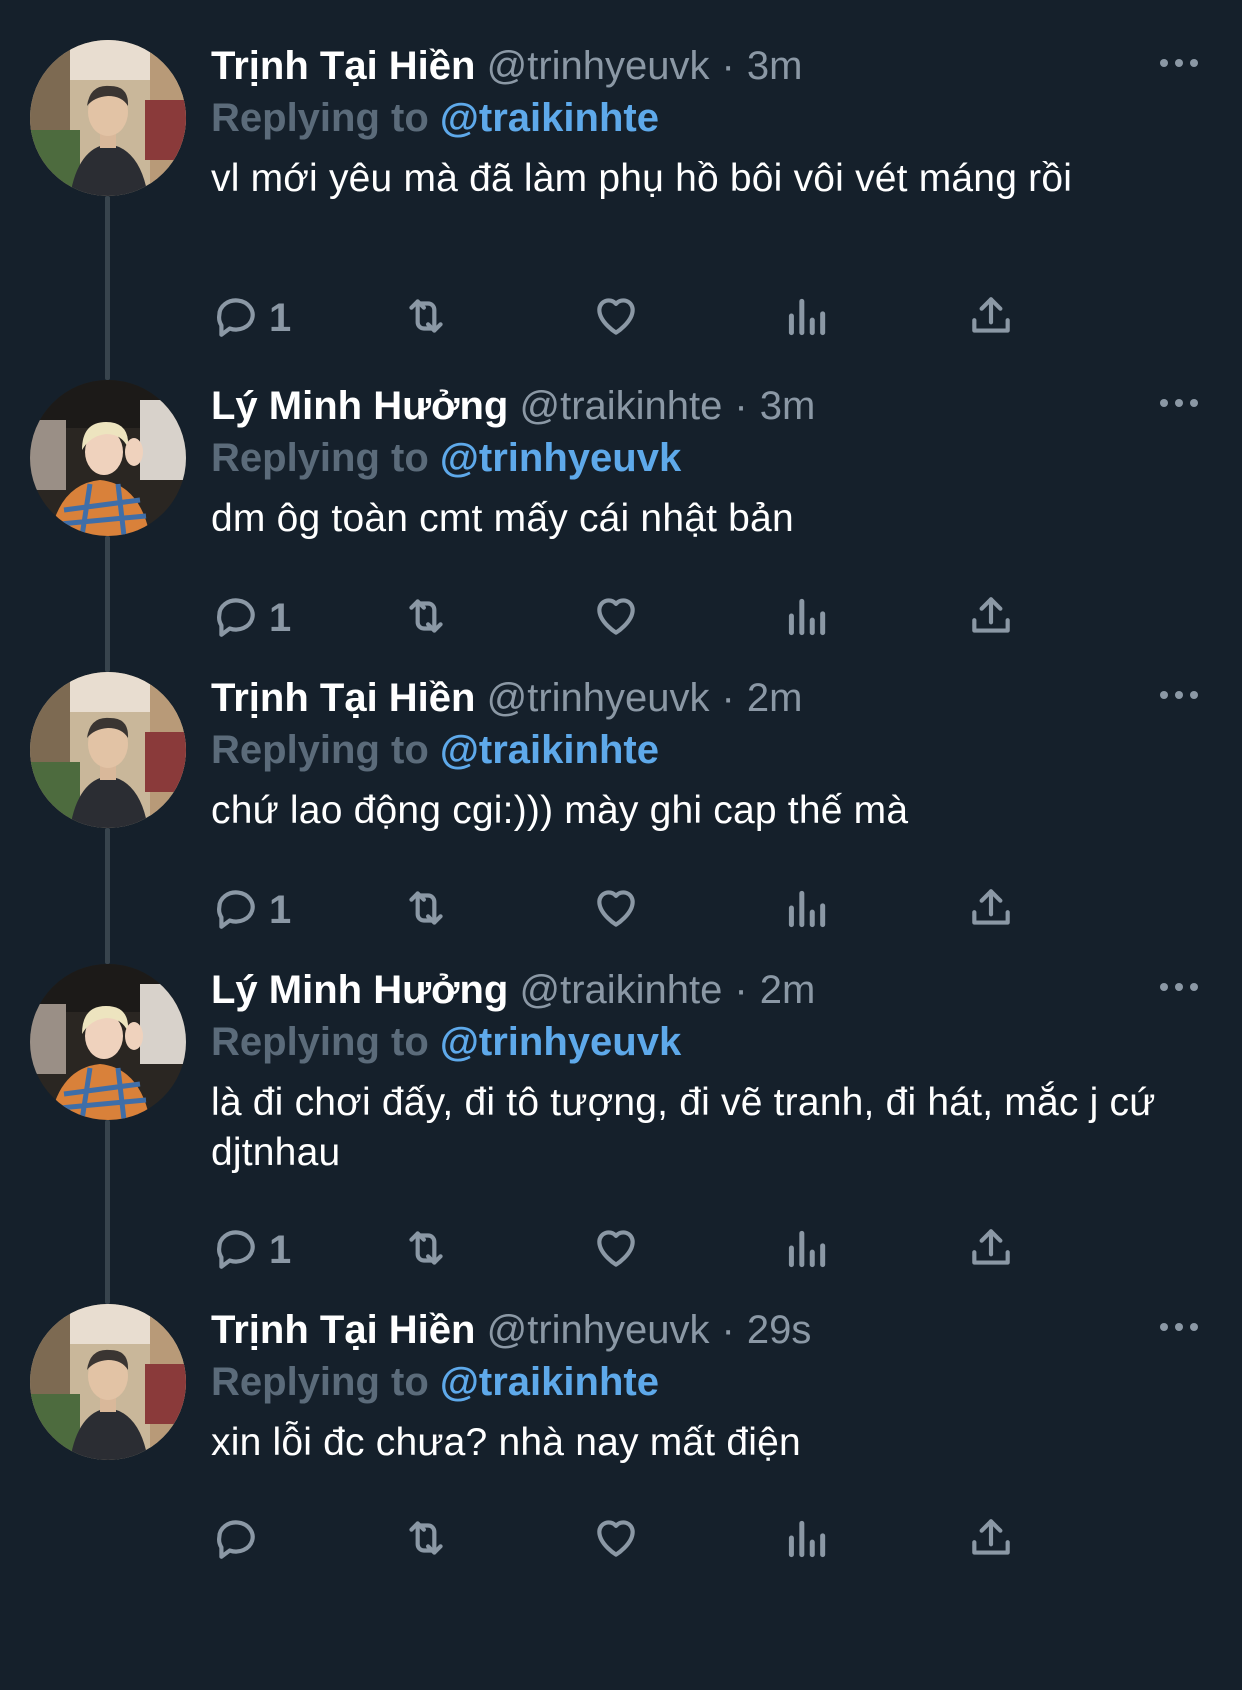  Describe the element at coordinates (661, 1540) in the screenshot. I see `tweet-actions` at that location.